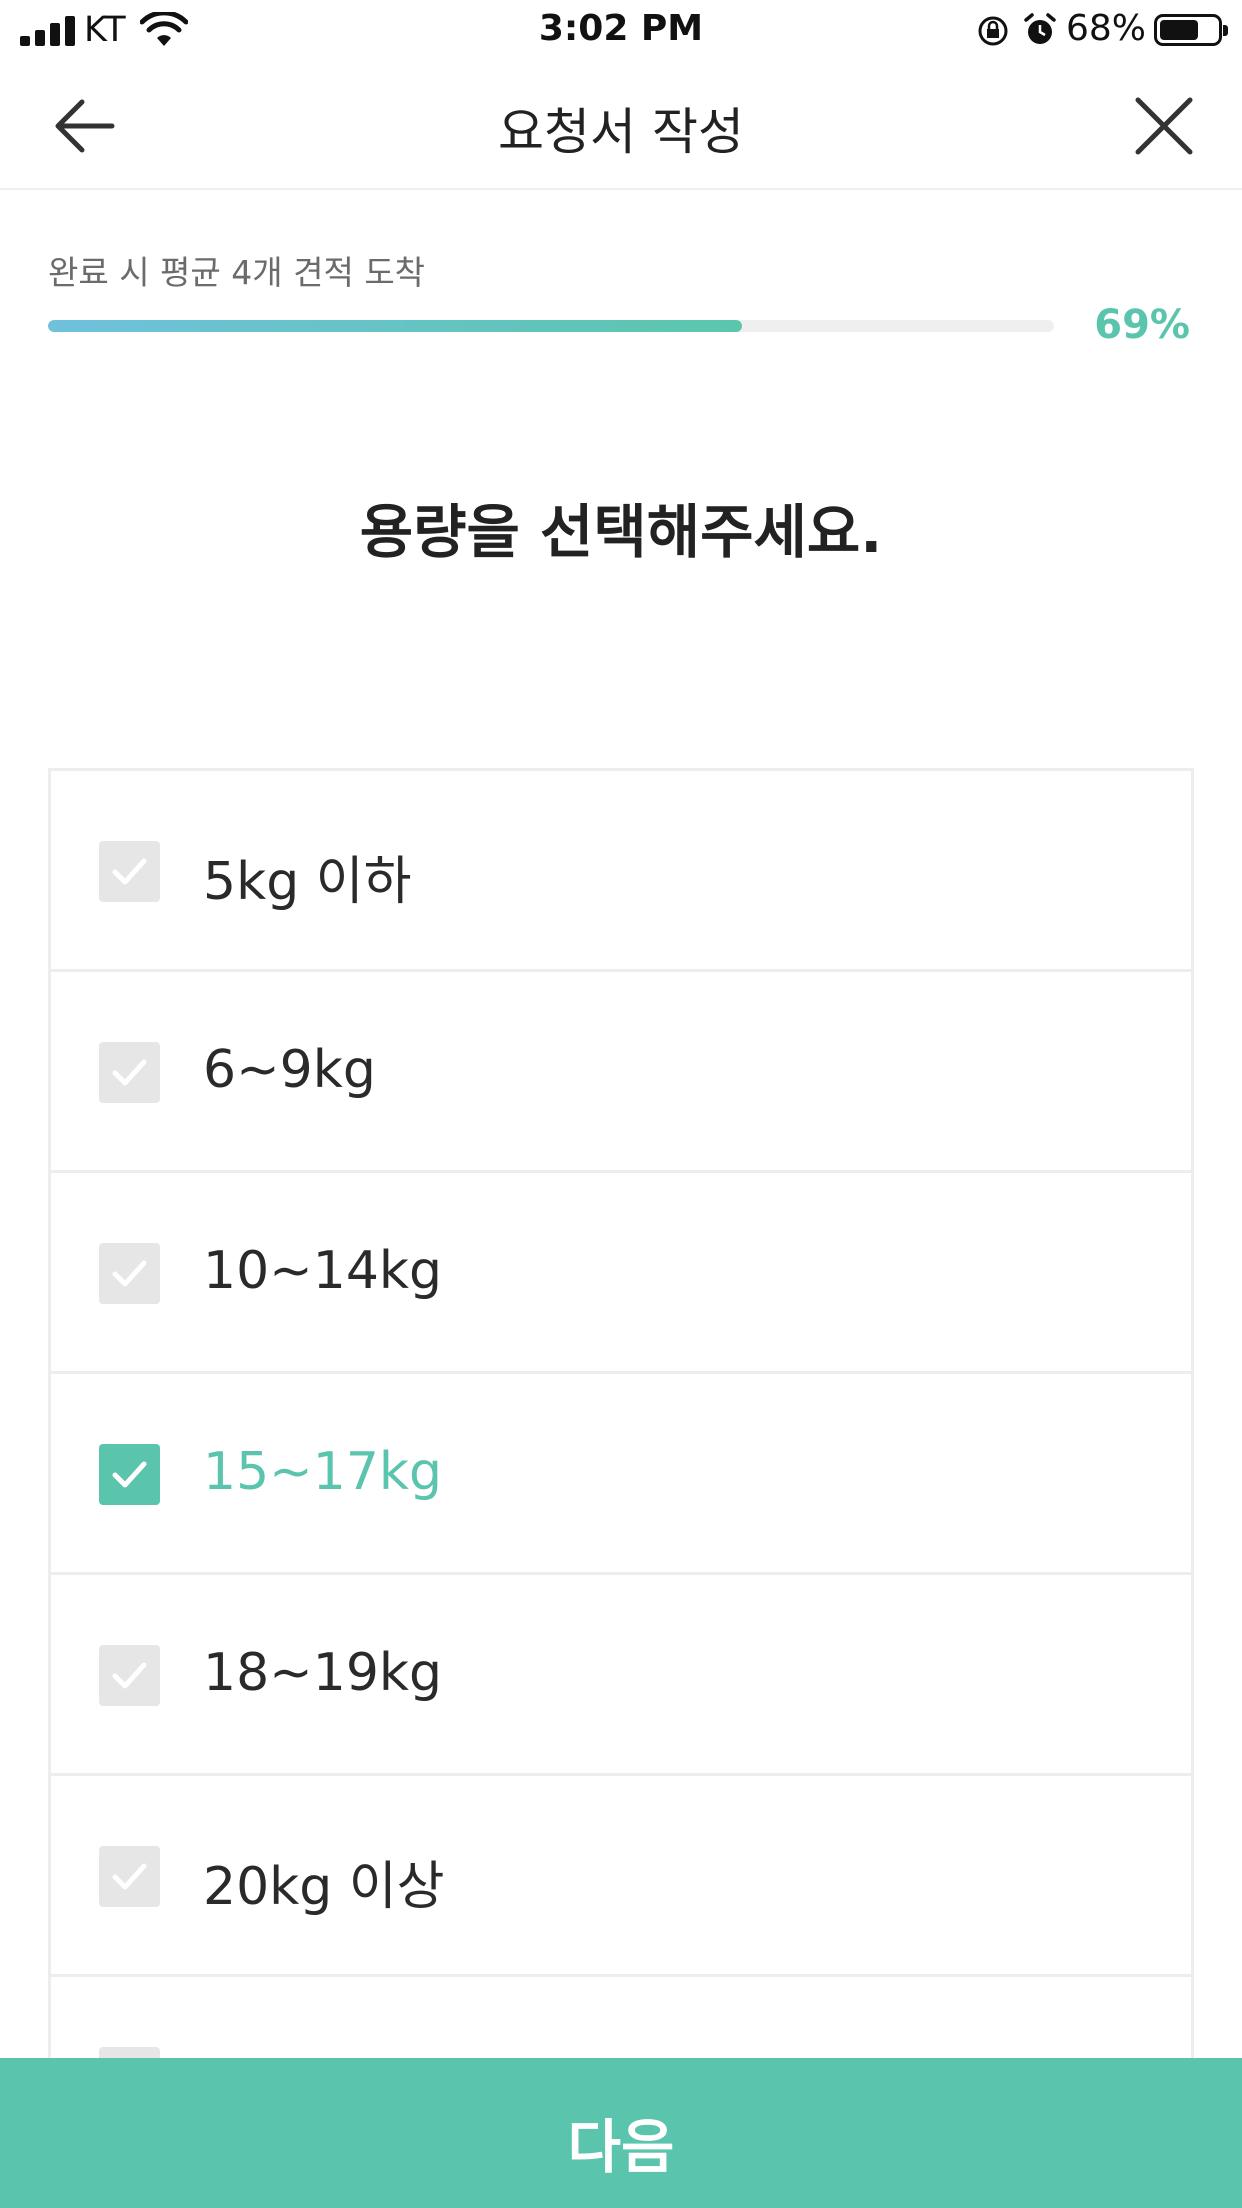 This screenshot has height=2208, width=1242. I want to click on option-item: 18~19kg, so click(621, 1675).